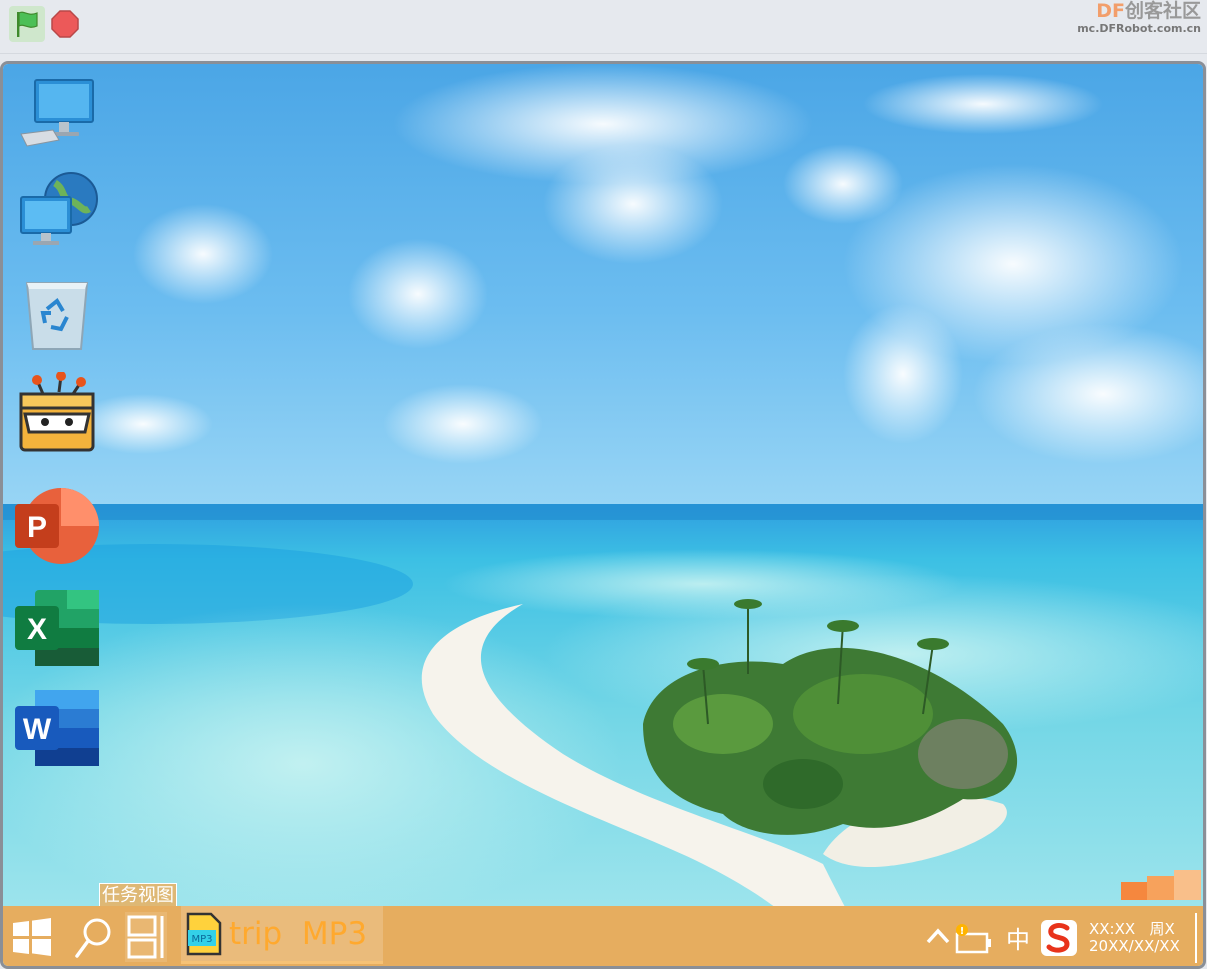 The image size is (1207, 969). I want to click on word-letter: W, so click(37, 729).